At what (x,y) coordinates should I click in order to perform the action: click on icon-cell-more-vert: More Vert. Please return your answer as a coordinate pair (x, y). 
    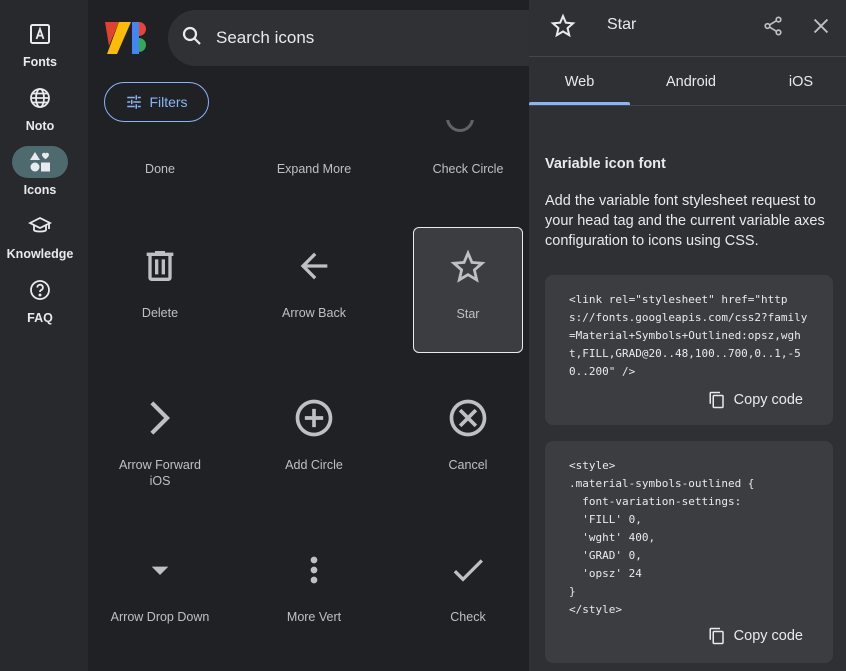
    Looking at the image, I should click on (314, 594).